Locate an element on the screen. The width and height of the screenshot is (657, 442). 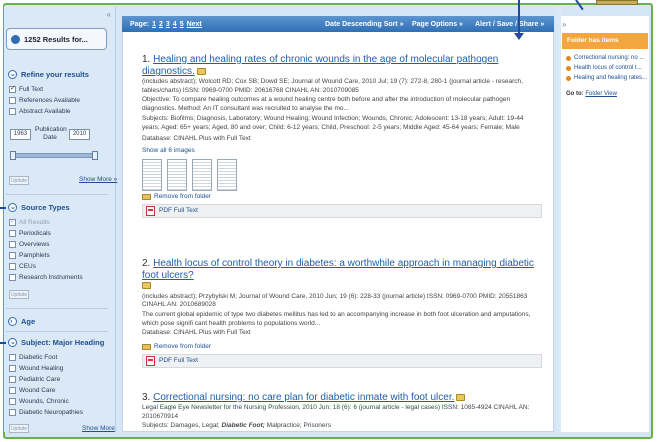
result-number: 2. is located at coordinates (146, 263).